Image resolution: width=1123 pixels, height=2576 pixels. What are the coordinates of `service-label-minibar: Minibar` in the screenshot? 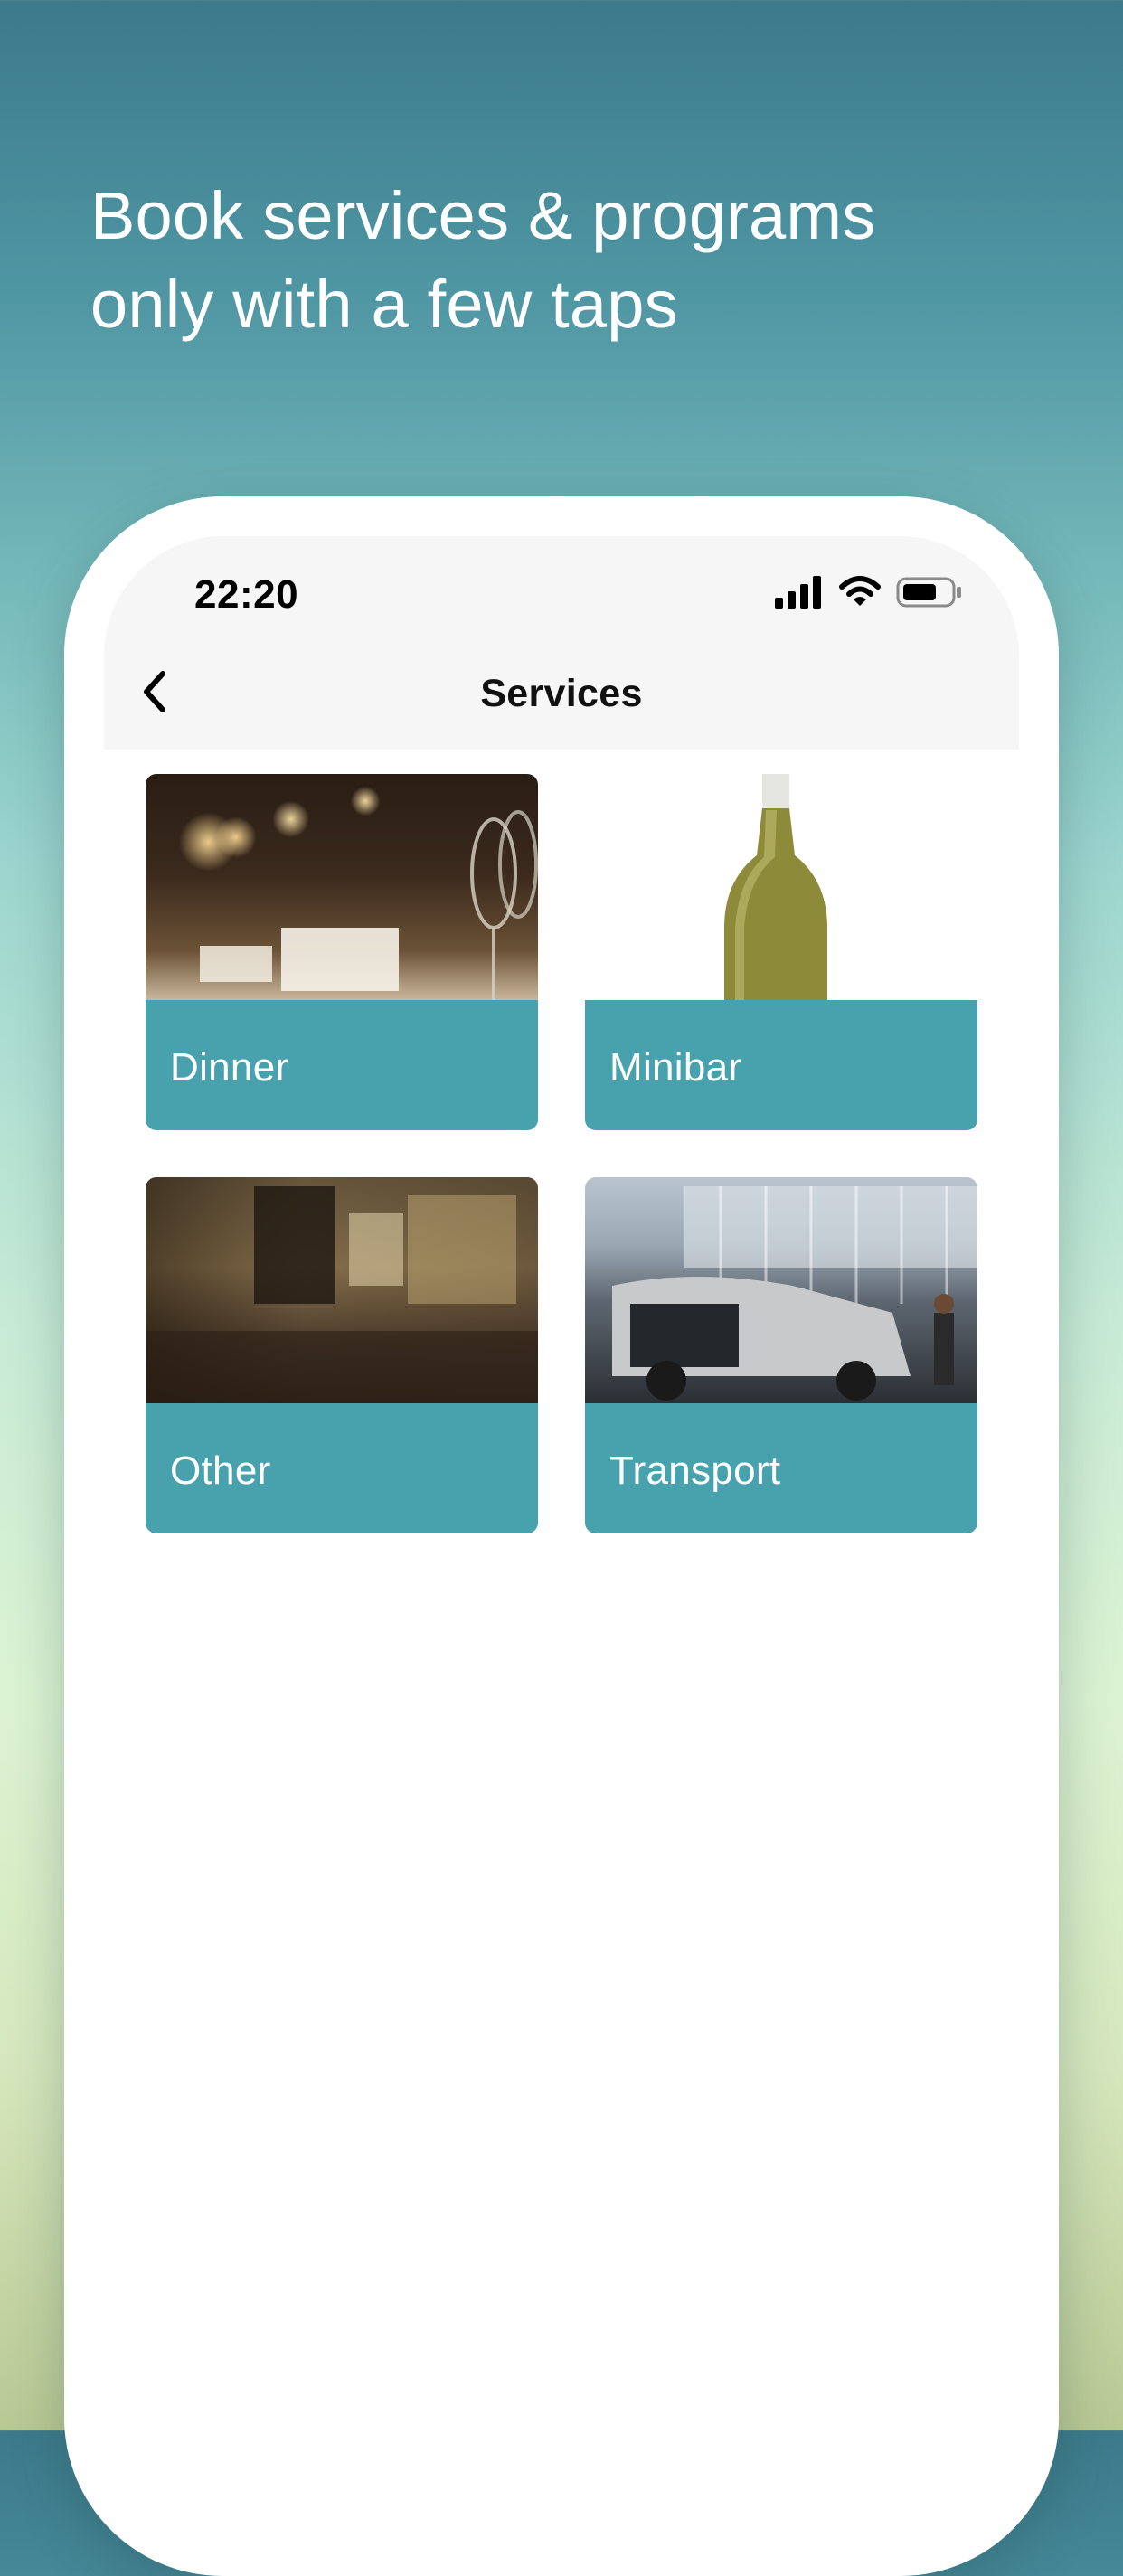 It's located at (675, 1067).